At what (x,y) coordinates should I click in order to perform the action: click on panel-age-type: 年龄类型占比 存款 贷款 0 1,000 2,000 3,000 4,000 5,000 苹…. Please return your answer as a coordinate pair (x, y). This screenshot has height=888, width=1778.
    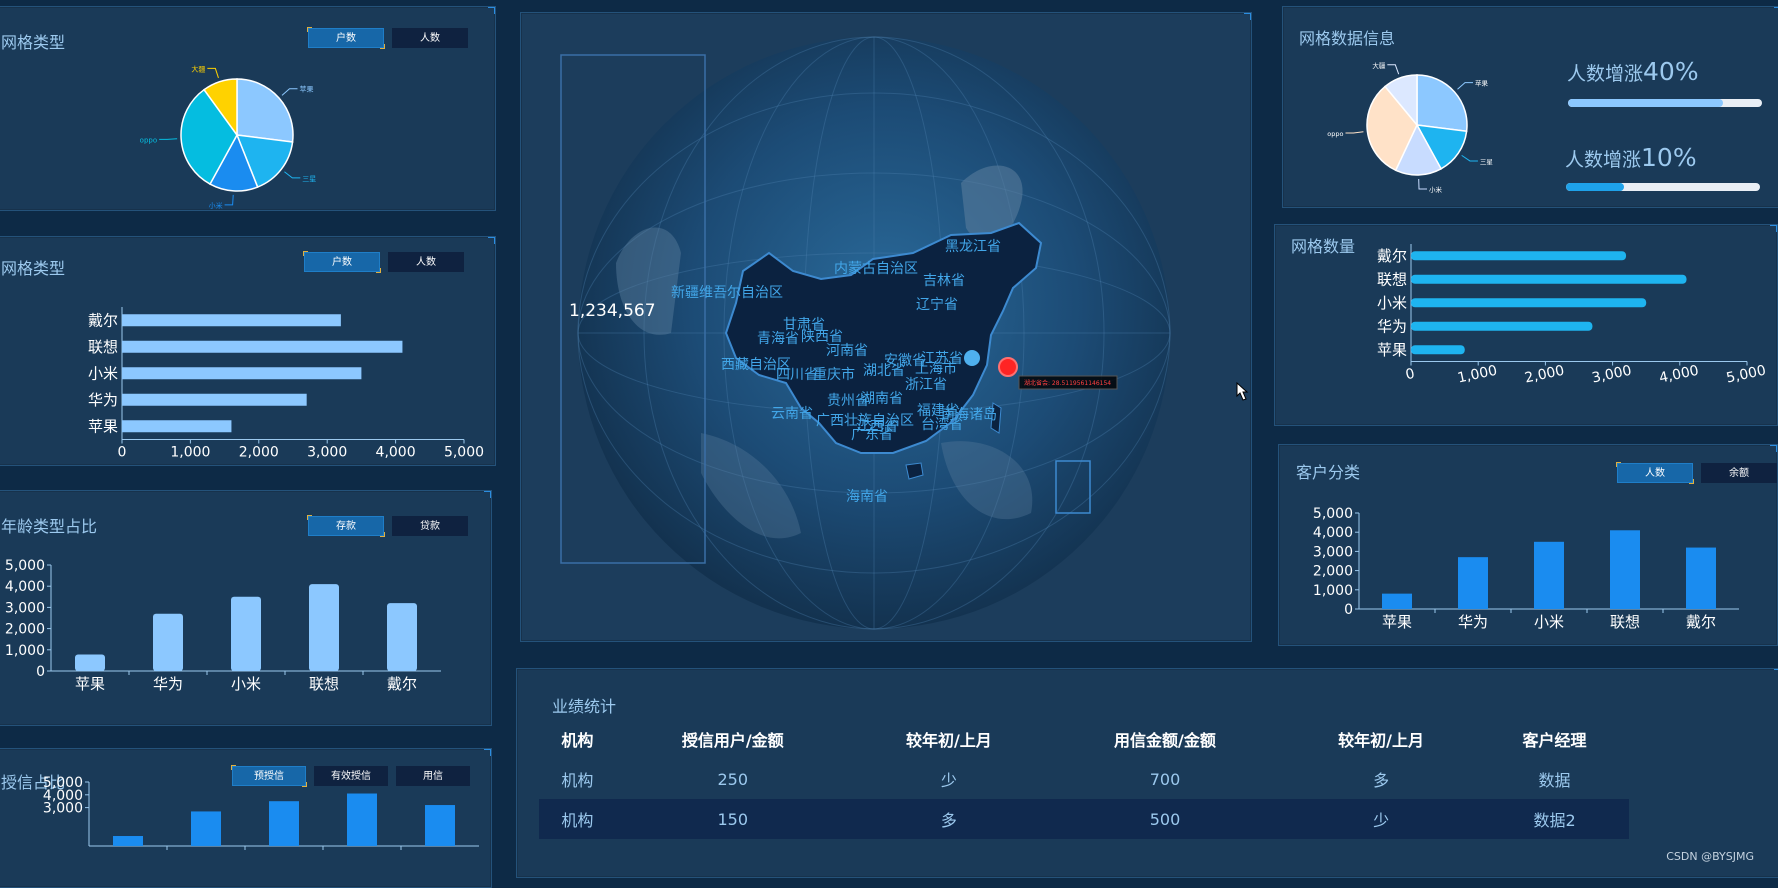
    Looking at the image, I should click on (246, 608).